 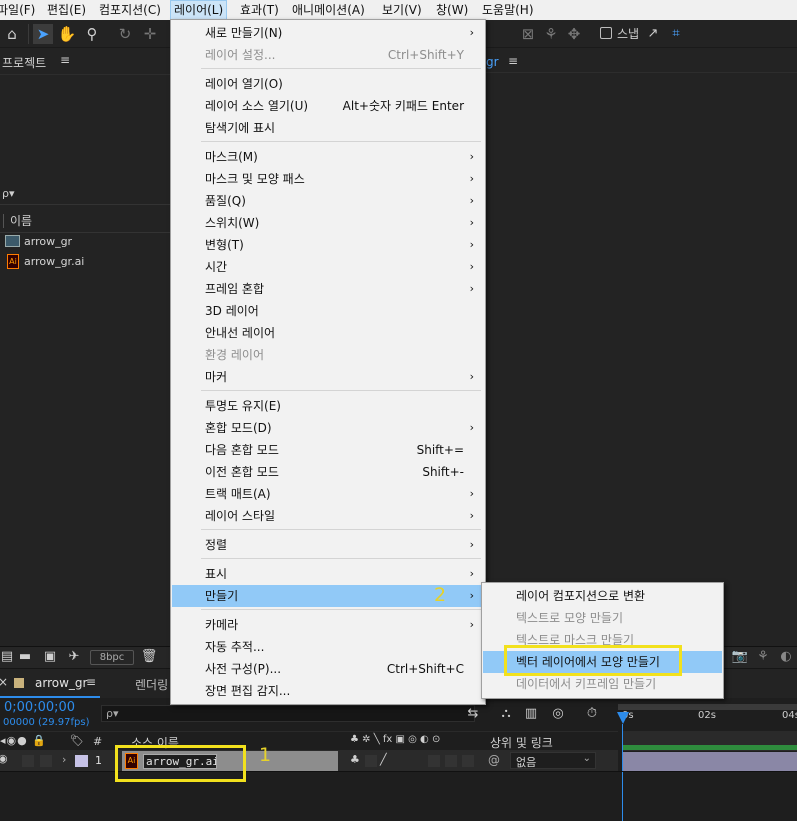 I want to click on menu-file: 파일(F), so click(x=19, y=10).